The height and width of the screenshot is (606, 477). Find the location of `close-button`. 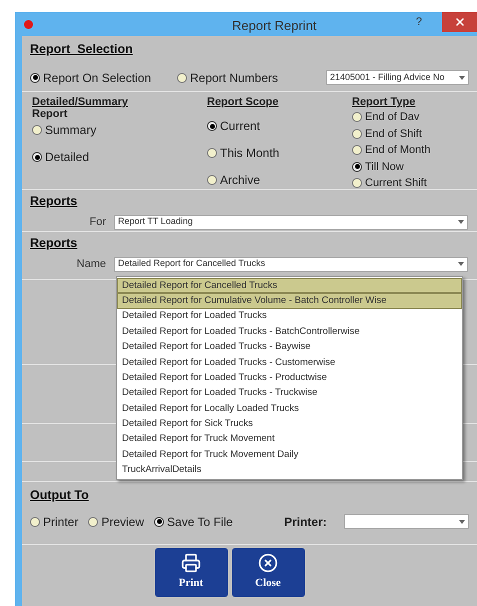

close-button is located at coordinates (459, 22).